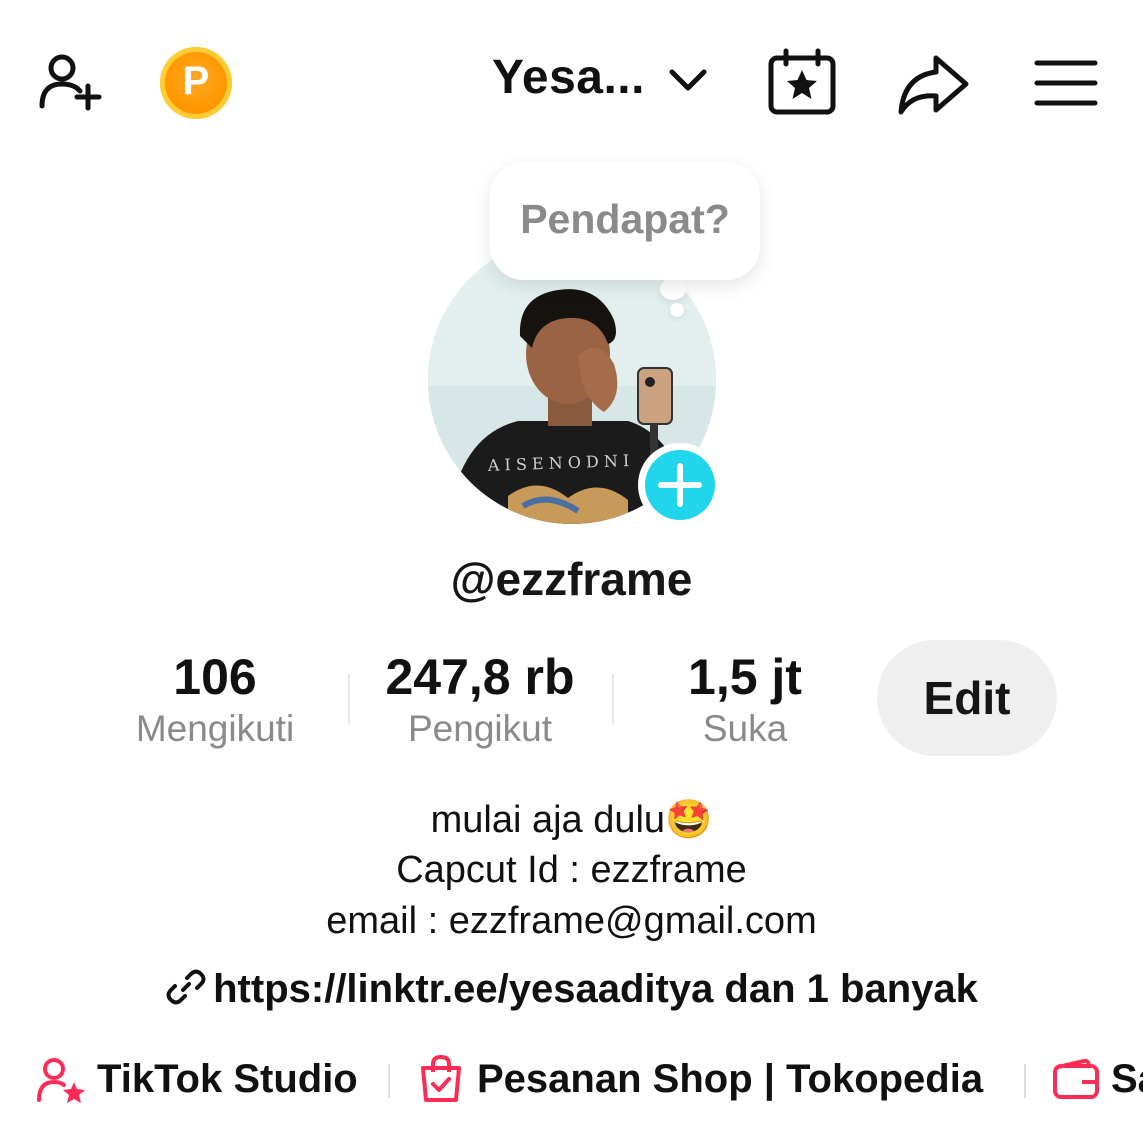 The height and width of the screenshot is (1143, 1143). What do you see at coordinates (1076, 1081) in the screenshot?
I see `wallet-icon` at bounding box center [1076, 1081].